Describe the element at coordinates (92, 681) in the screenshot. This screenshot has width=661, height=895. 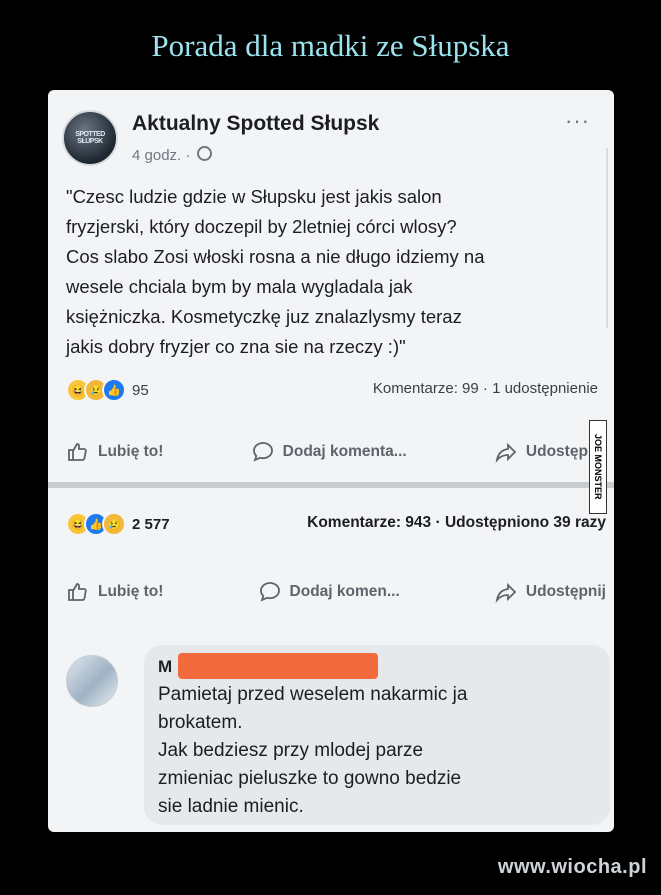
I see `commenter-avatar` at that location.